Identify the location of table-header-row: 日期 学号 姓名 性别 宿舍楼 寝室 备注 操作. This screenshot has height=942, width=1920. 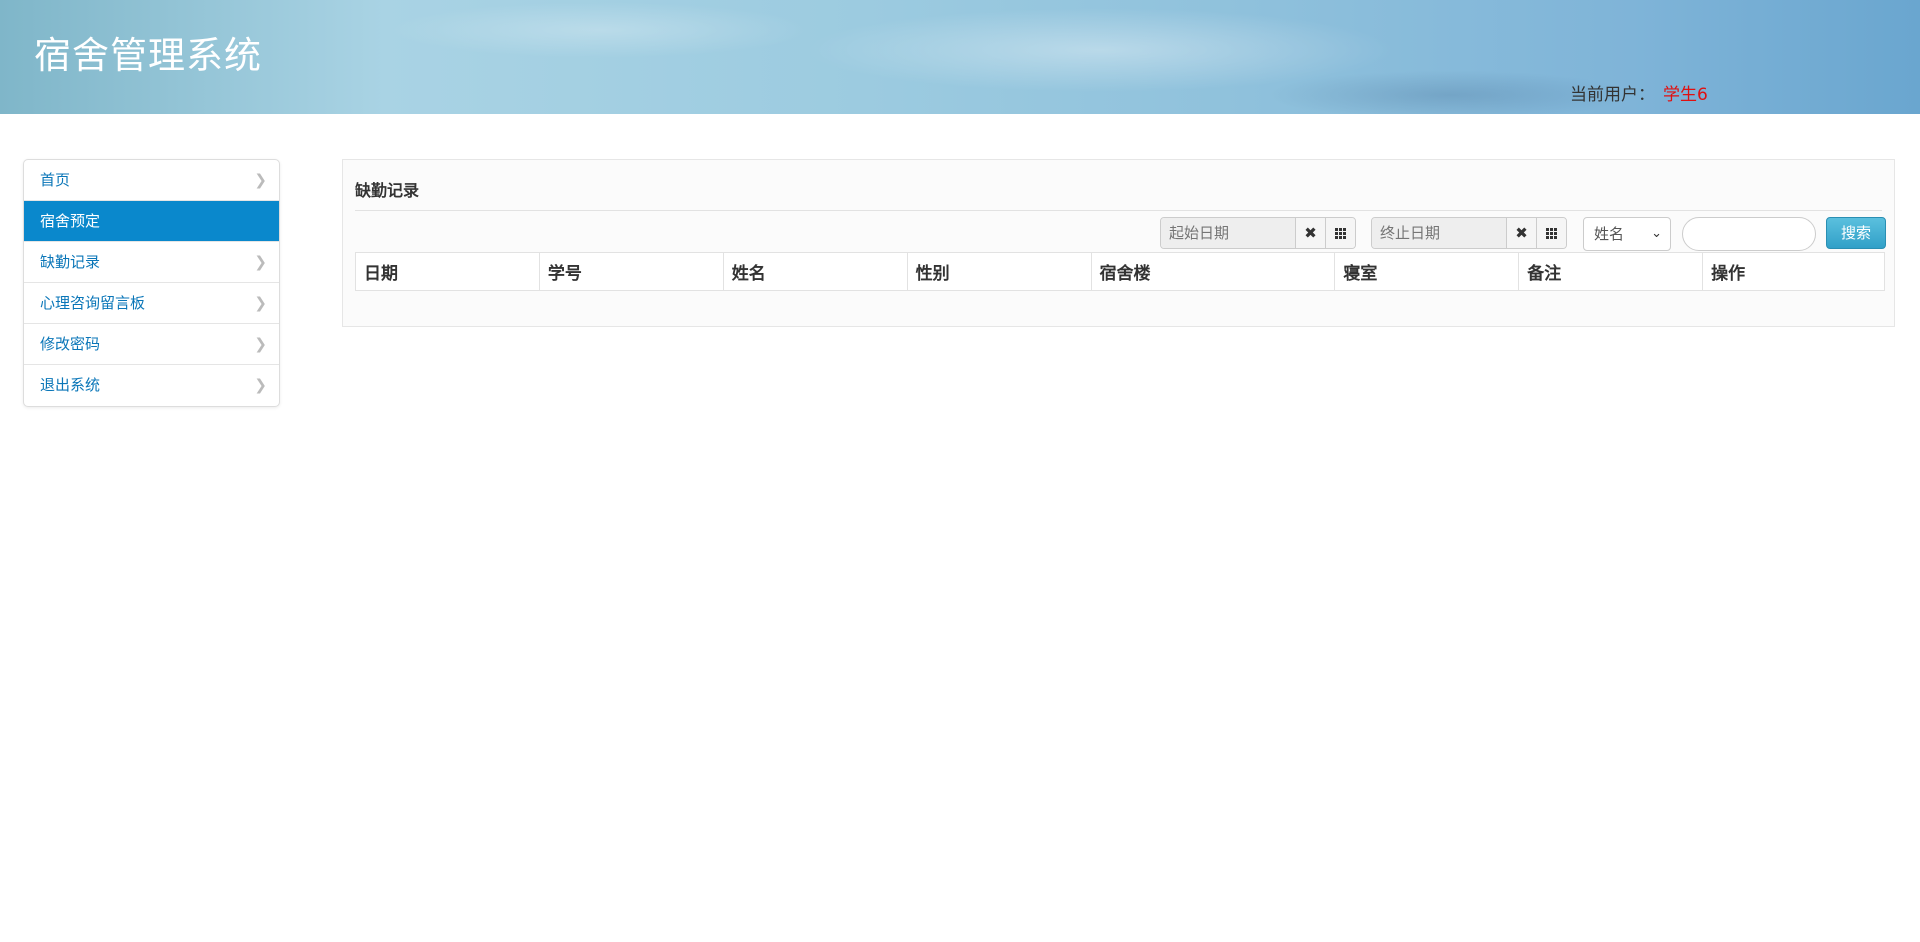
(1120, 271).